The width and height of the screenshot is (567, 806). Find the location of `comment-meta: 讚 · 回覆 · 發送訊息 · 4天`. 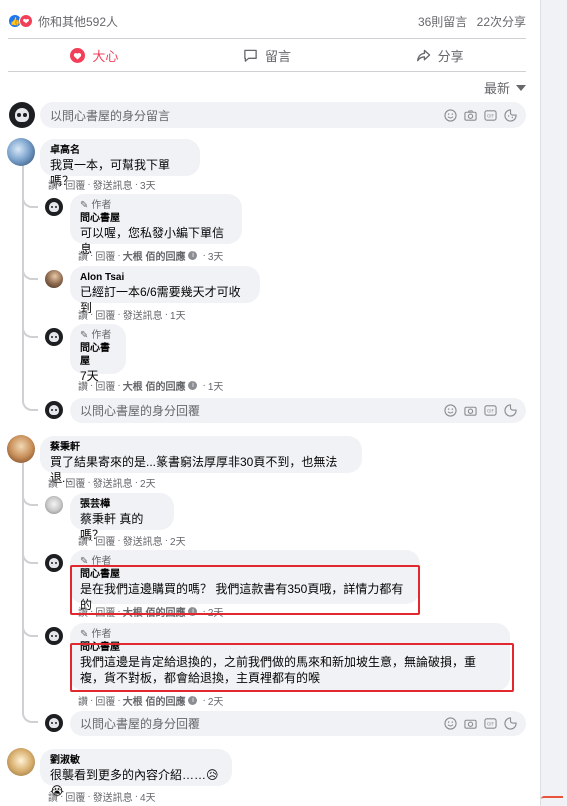

comment-meta: 讚 · 回覆 · 發送訊息 · 4天 is located at coordinates (102, 796).